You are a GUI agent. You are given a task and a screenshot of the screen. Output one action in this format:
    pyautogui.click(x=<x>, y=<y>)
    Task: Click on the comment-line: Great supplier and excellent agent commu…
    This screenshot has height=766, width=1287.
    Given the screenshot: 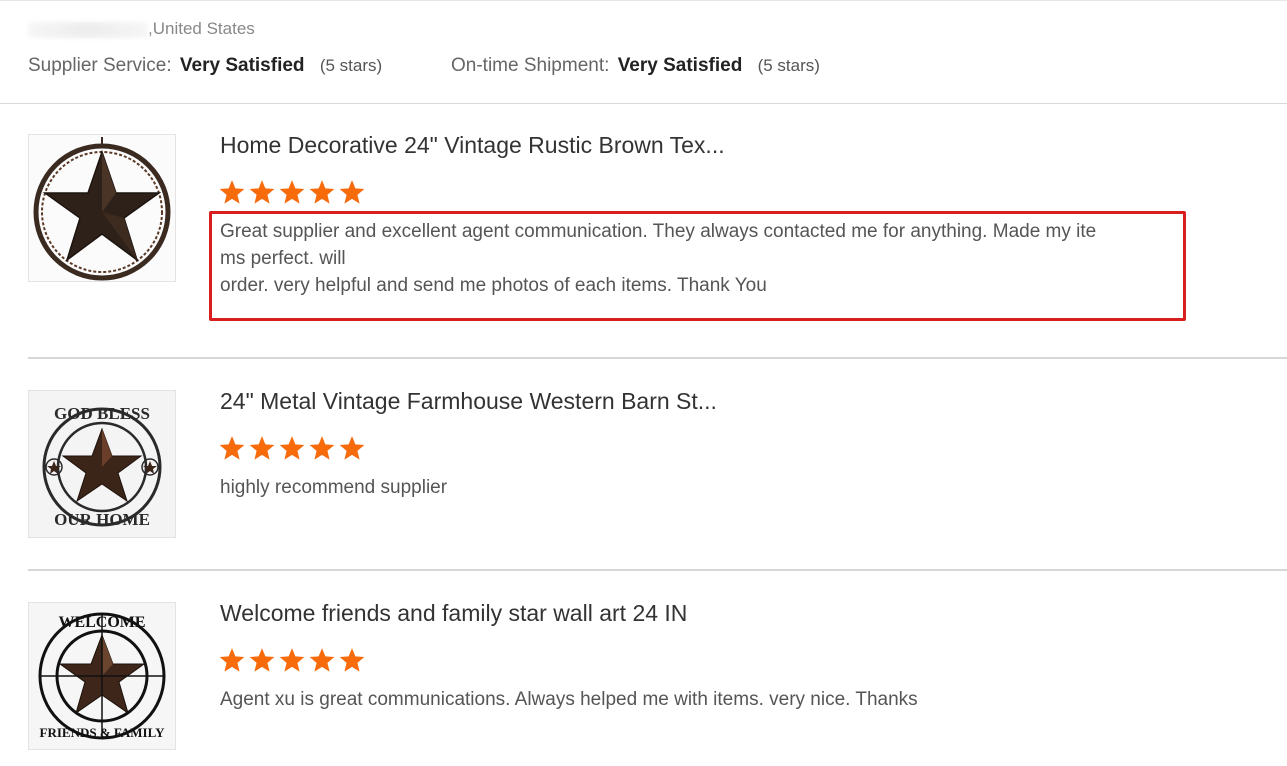 What is the action you would take?
    pyautogui.click(x=658, y=231)
    